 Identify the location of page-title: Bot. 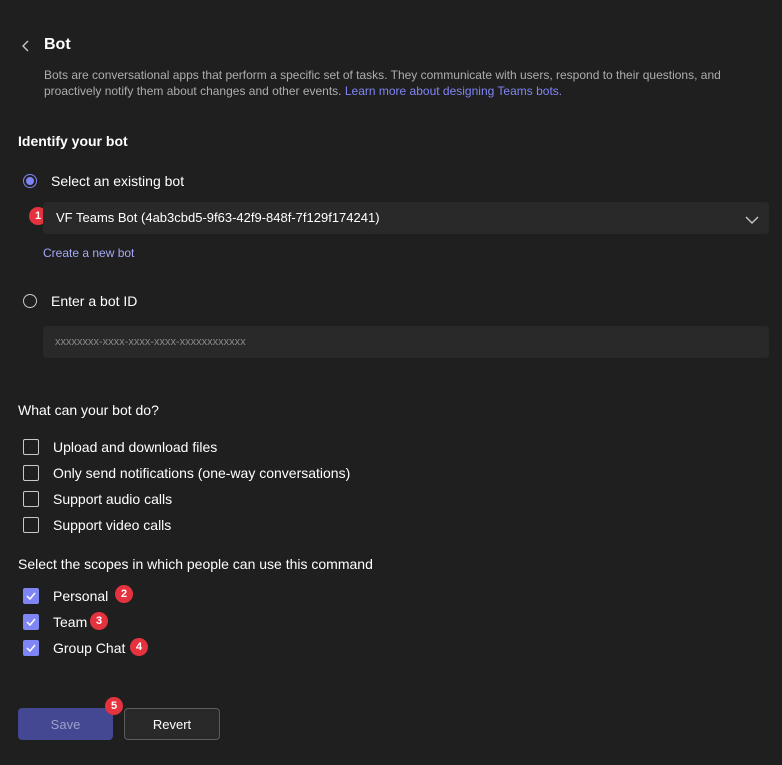
(57, 44).